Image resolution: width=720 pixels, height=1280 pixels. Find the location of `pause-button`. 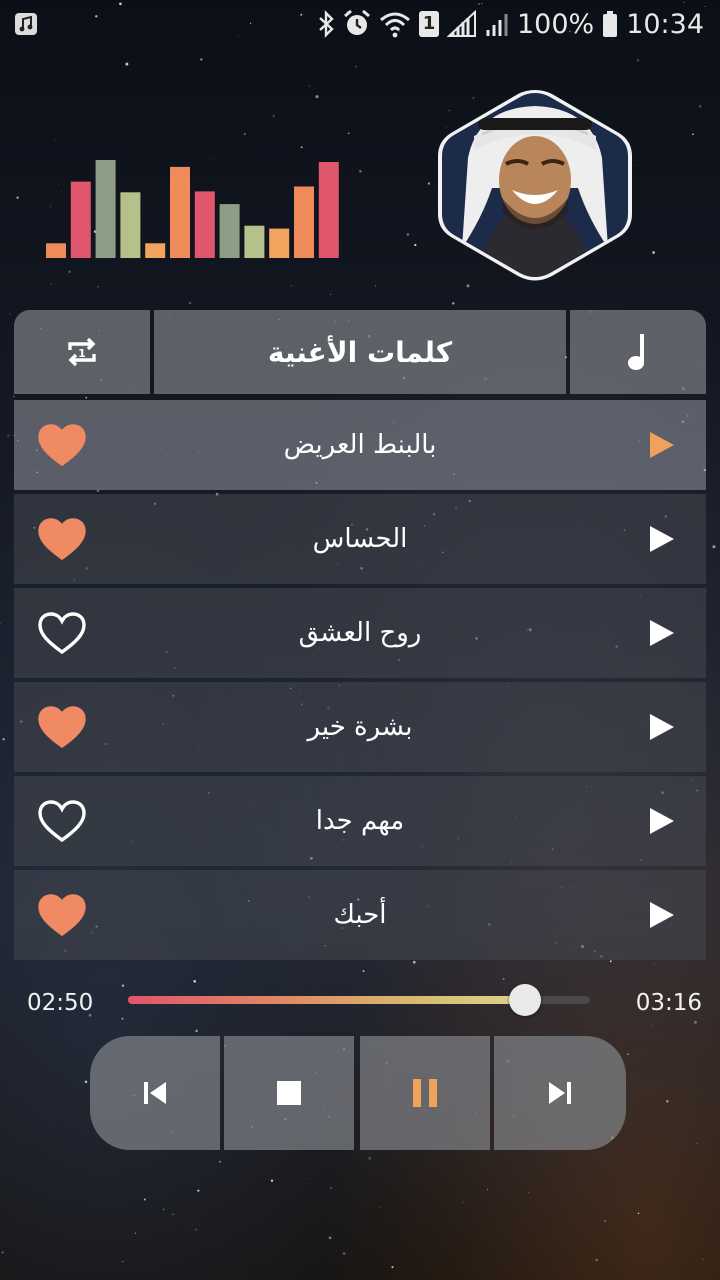

pause-button is located at coordinates (425, 1093).